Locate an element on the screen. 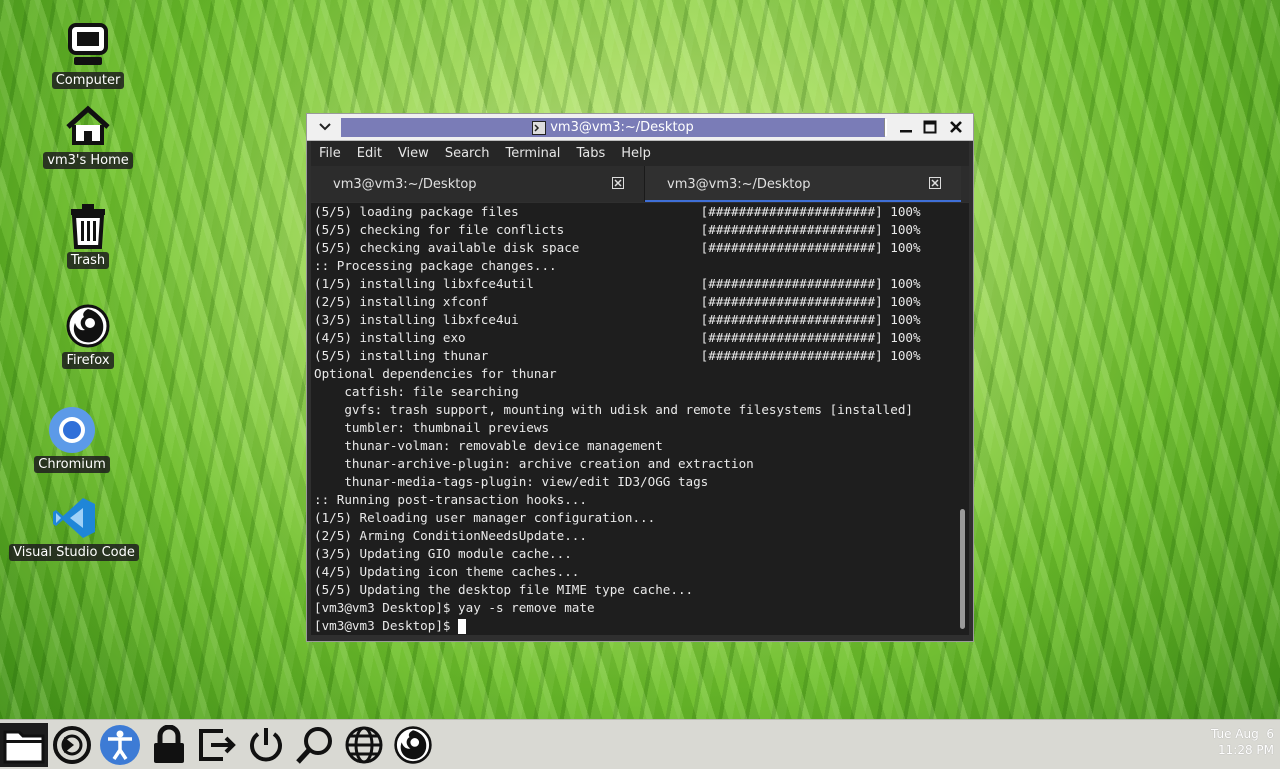 Image resolution: width=1280 pixels, height=769 pixels. text-cursor is located at coordinates (462, 626).